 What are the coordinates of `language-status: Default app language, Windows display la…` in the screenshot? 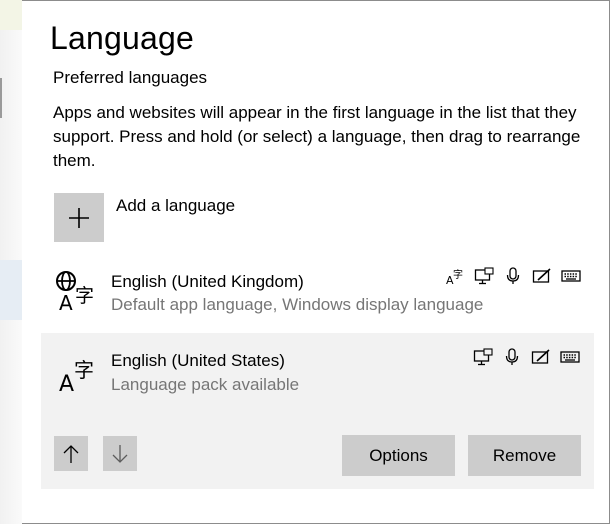 It's located at (297, 304).